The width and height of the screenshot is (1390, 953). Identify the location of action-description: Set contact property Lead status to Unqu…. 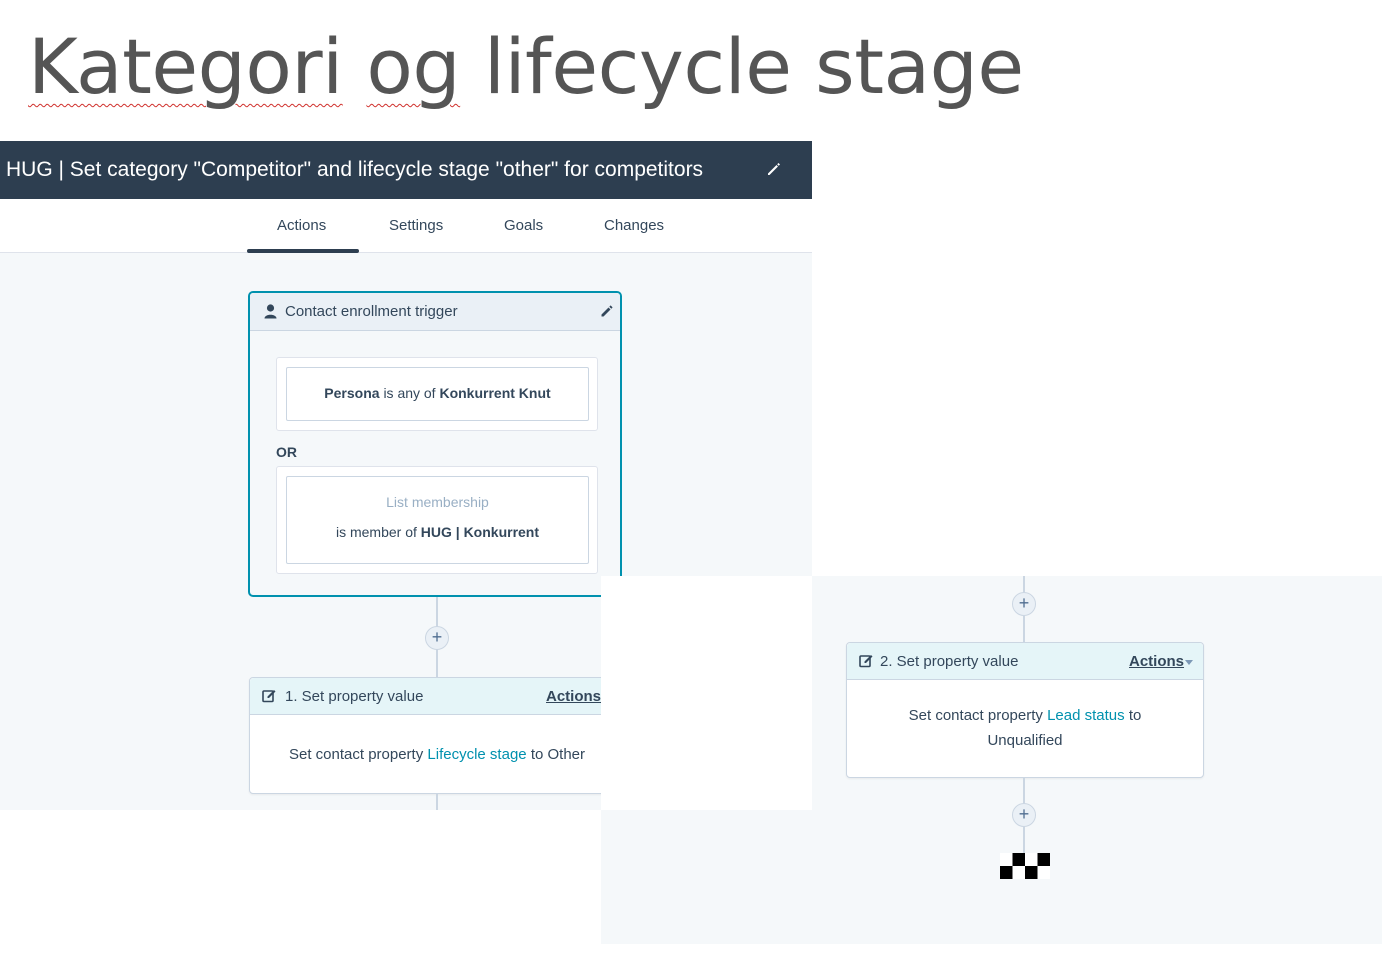
(1025, 728).